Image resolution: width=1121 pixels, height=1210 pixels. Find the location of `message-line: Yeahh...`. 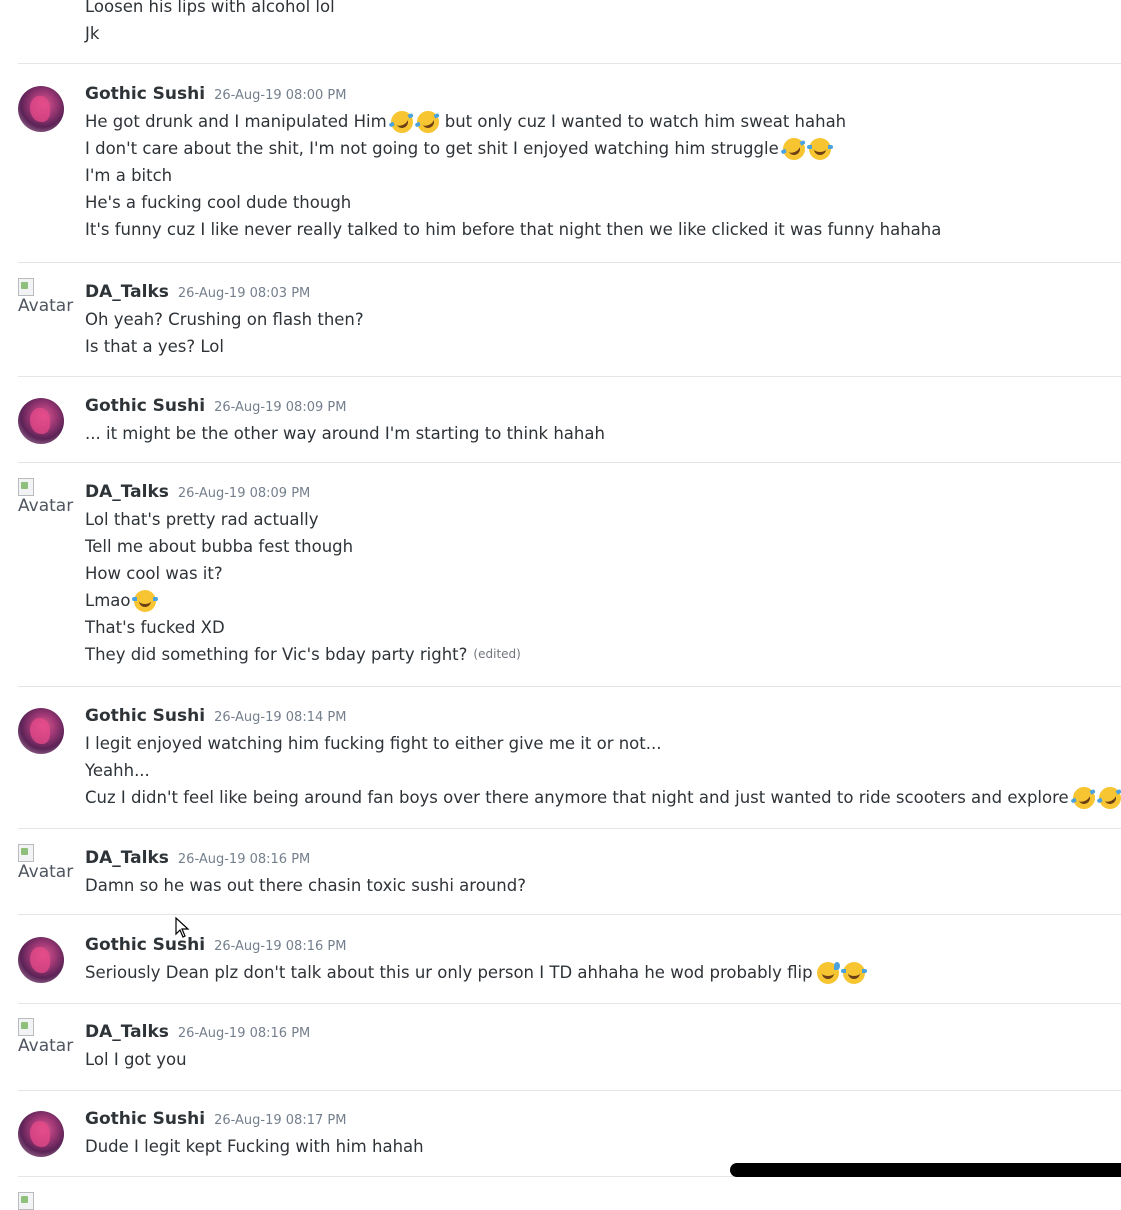

message-line: Yeahh... is located at coordinates (603, 770).